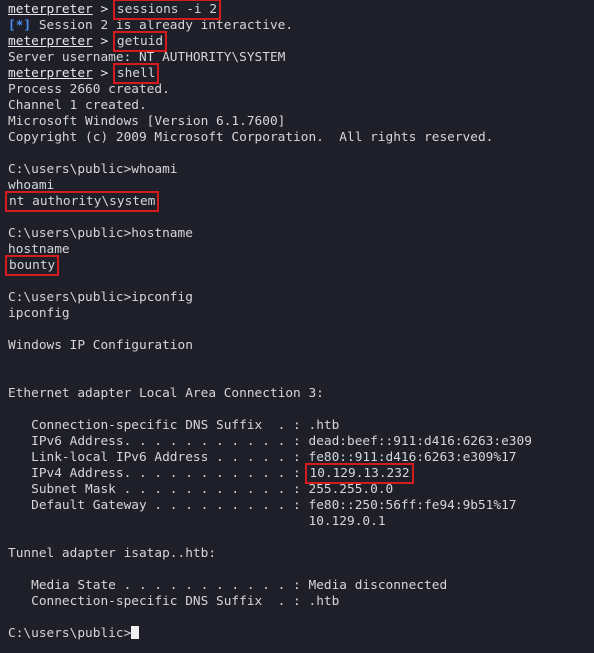 The image size is (594, 653). I want to click on field-label: IPv6 Address. . . . . . . . . . . :, so click(158, 441).